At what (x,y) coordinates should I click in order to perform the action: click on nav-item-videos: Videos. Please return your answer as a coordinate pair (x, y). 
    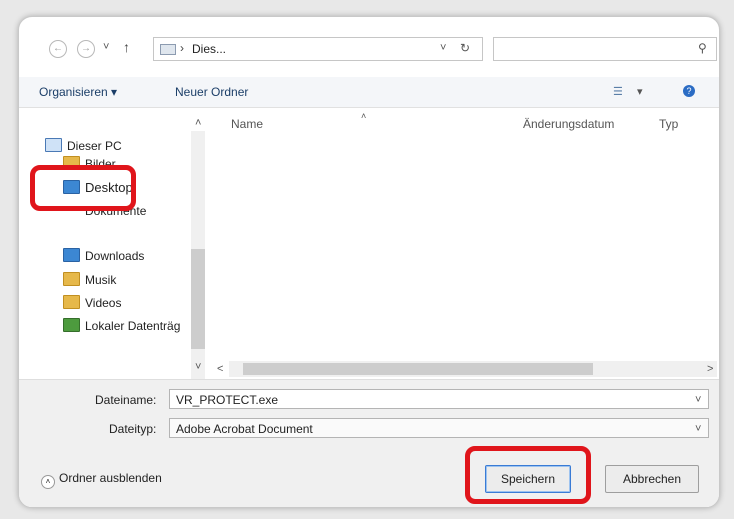
    Looking at the image, I should click on (92, 303).